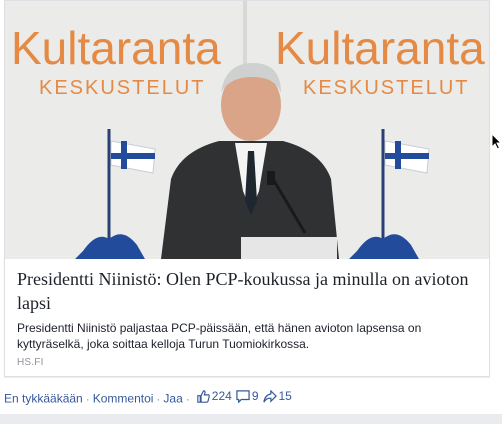 This screenshot has height=424, width=502. I want to click on share-count: 15, so click(275, 396).